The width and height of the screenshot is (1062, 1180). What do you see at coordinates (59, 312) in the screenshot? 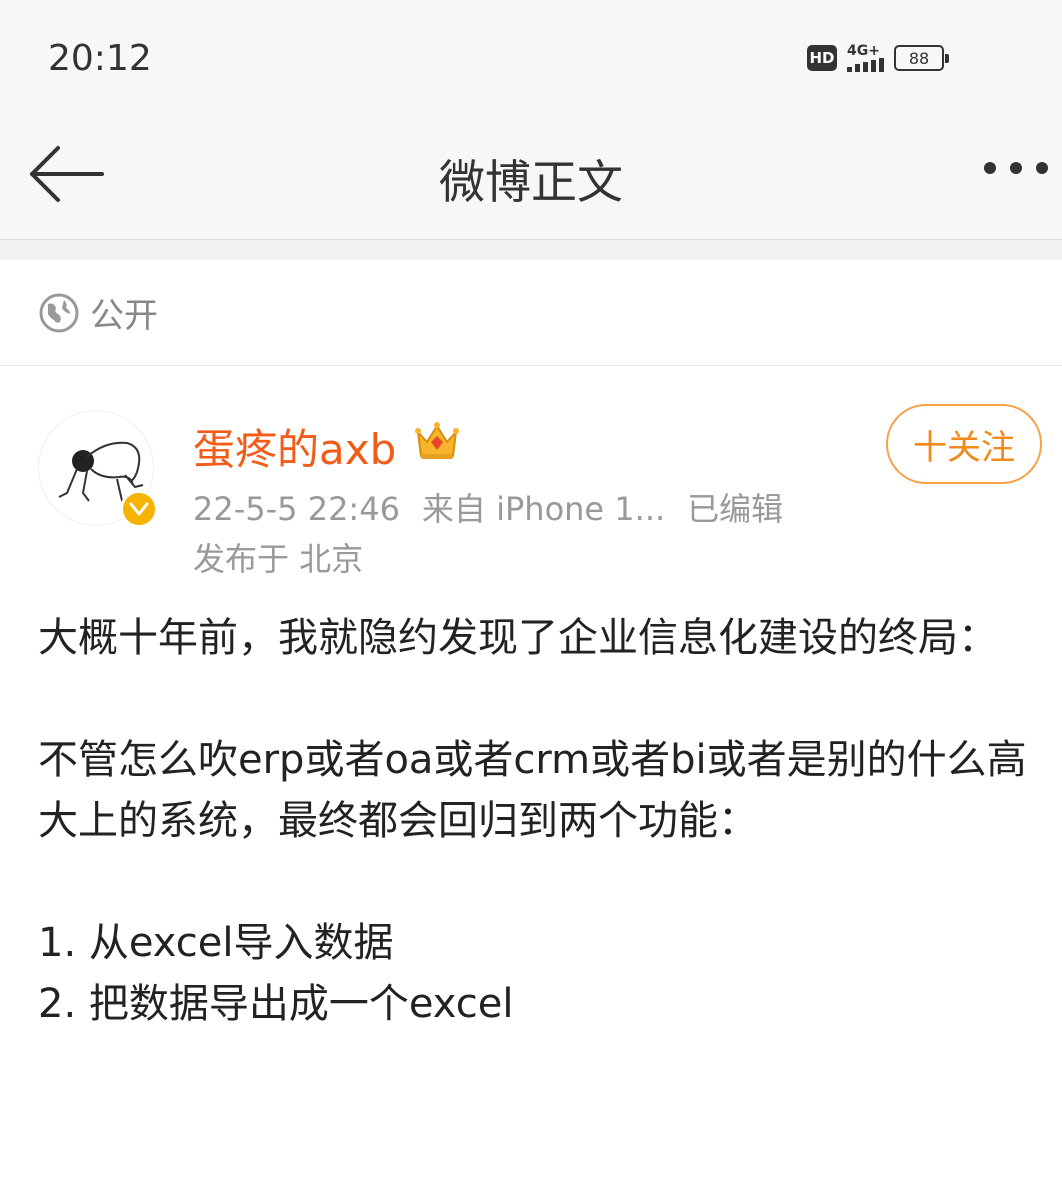
I see `globe-icon` at bounding box center [59, 312].